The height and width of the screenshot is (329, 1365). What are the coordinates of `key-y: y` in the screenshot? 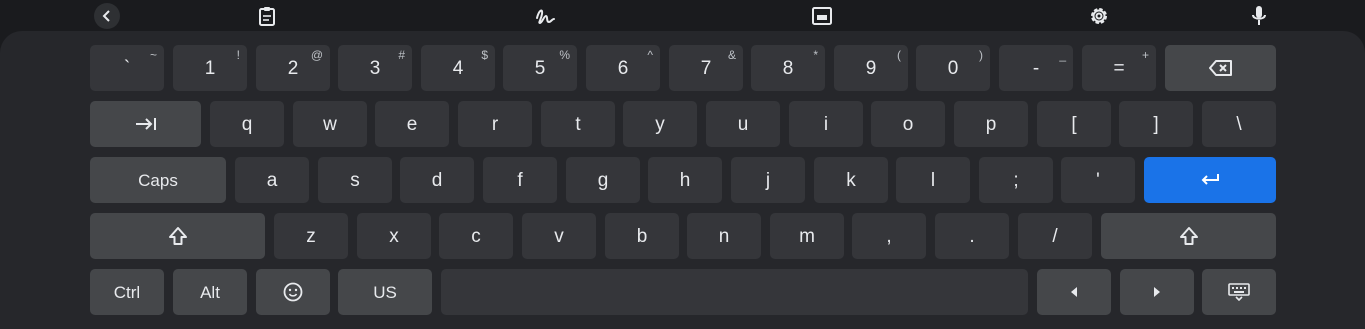 It's located at (660, 124).